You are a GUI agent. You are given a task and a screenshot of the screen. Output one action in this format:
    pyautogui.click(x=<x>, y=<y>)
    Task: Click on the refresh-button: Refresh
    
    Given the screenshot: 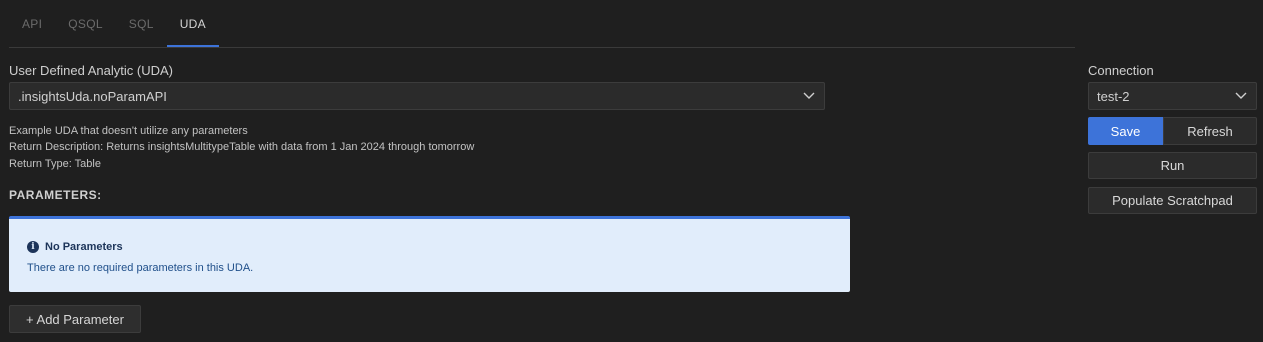 What is the action you would take?
    pyautogui.click(x=1210, y=131)
    